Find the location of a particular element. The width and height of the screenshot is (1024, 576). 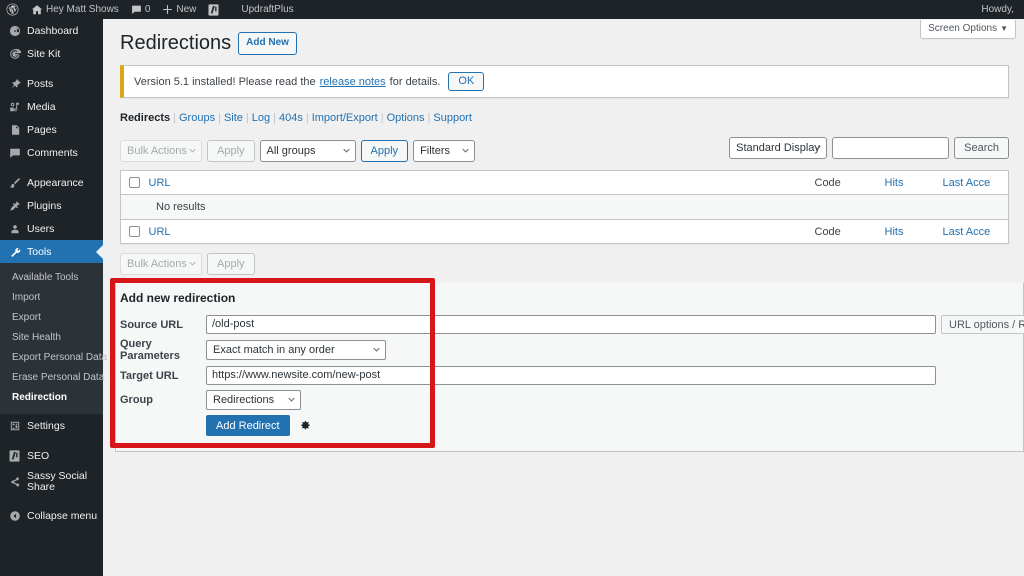

bulk-actions-label: Bulk Actions is located at coordinates (157, 151).